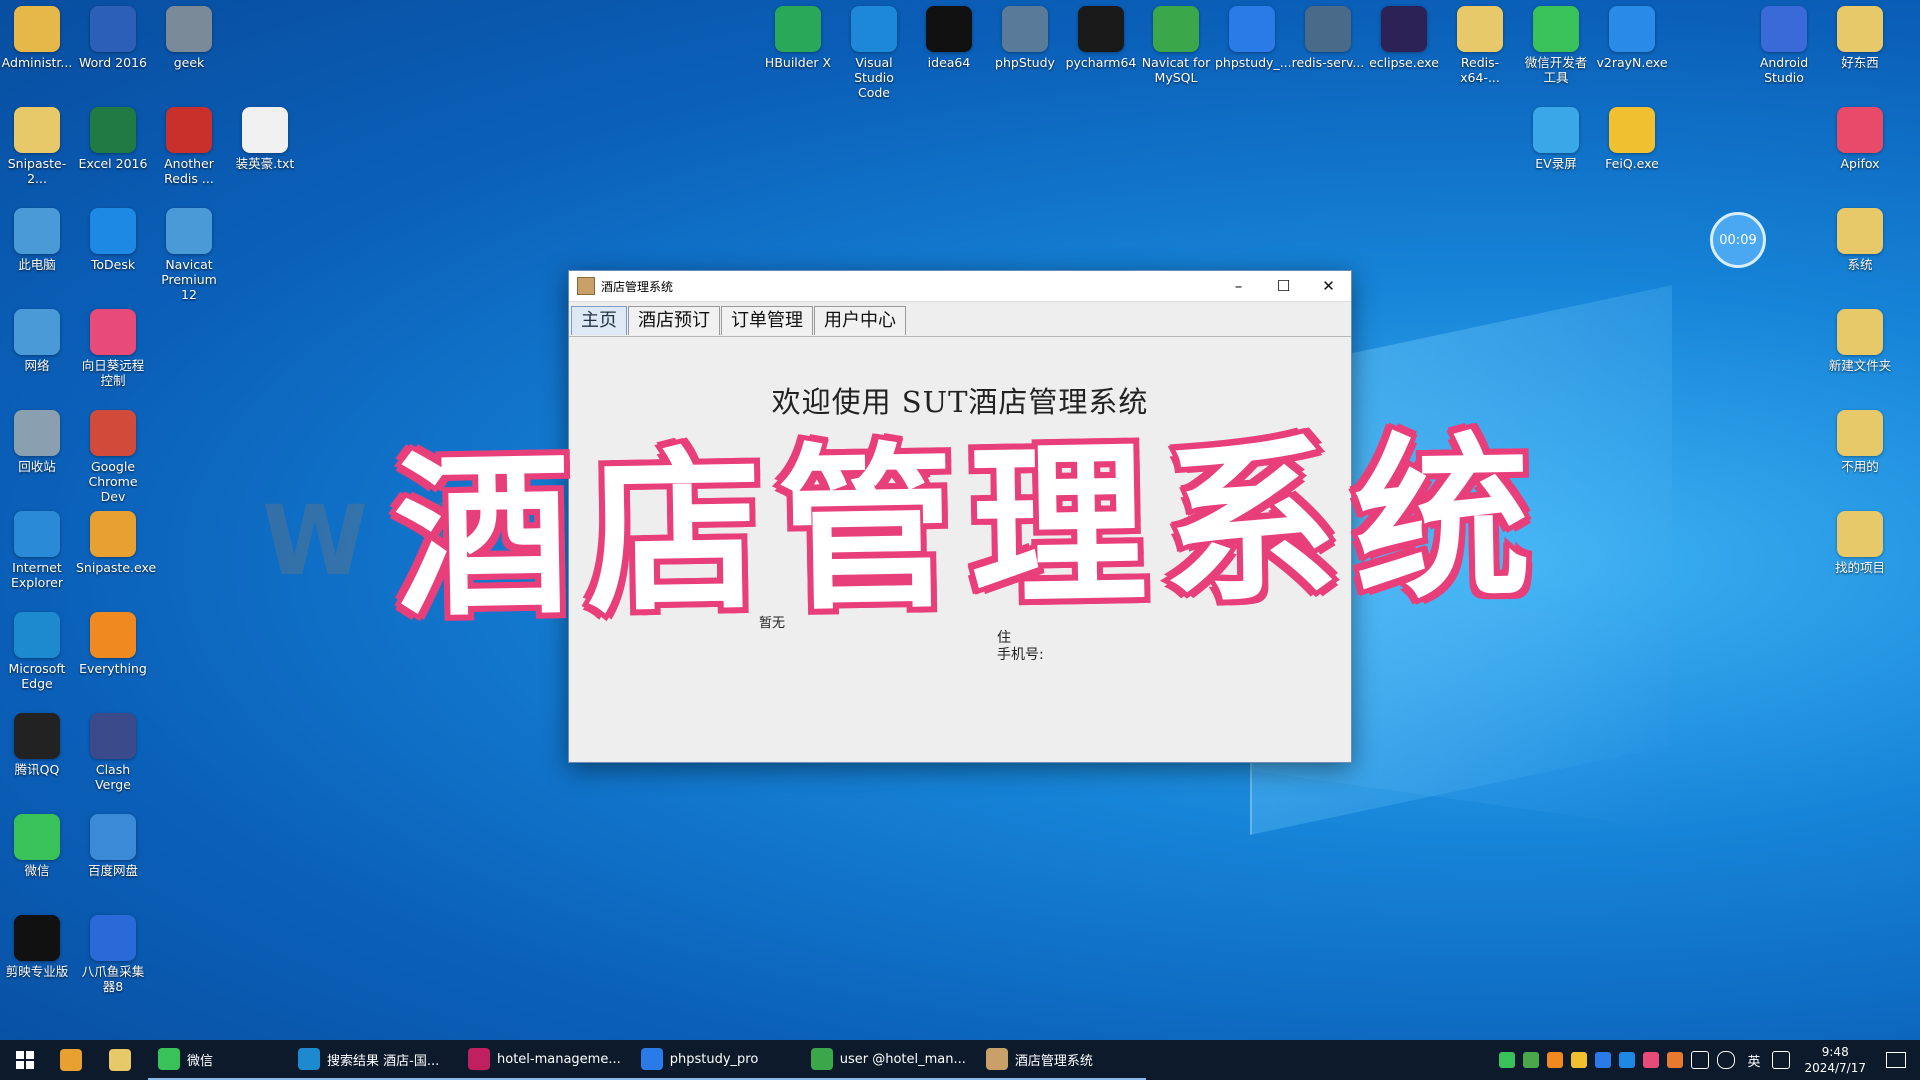  I want to click on phpstudy-pro-icon, so click(651, 1059).